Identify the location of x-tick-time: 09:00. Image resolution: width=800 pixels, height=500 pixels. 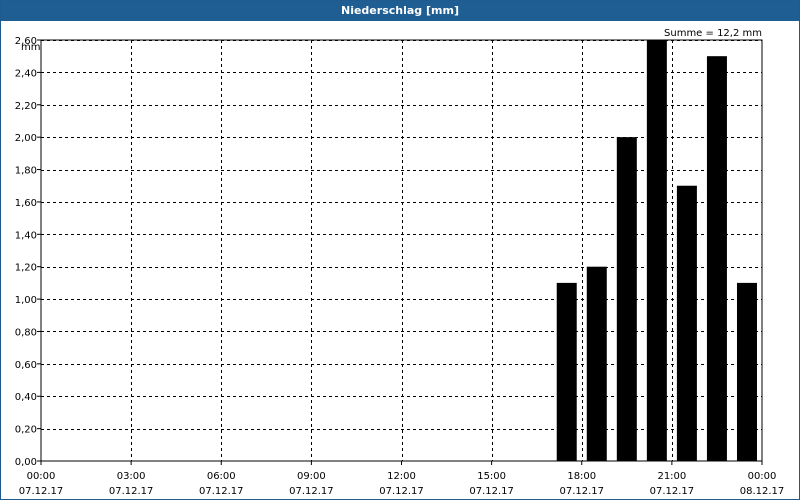
(311, 476).